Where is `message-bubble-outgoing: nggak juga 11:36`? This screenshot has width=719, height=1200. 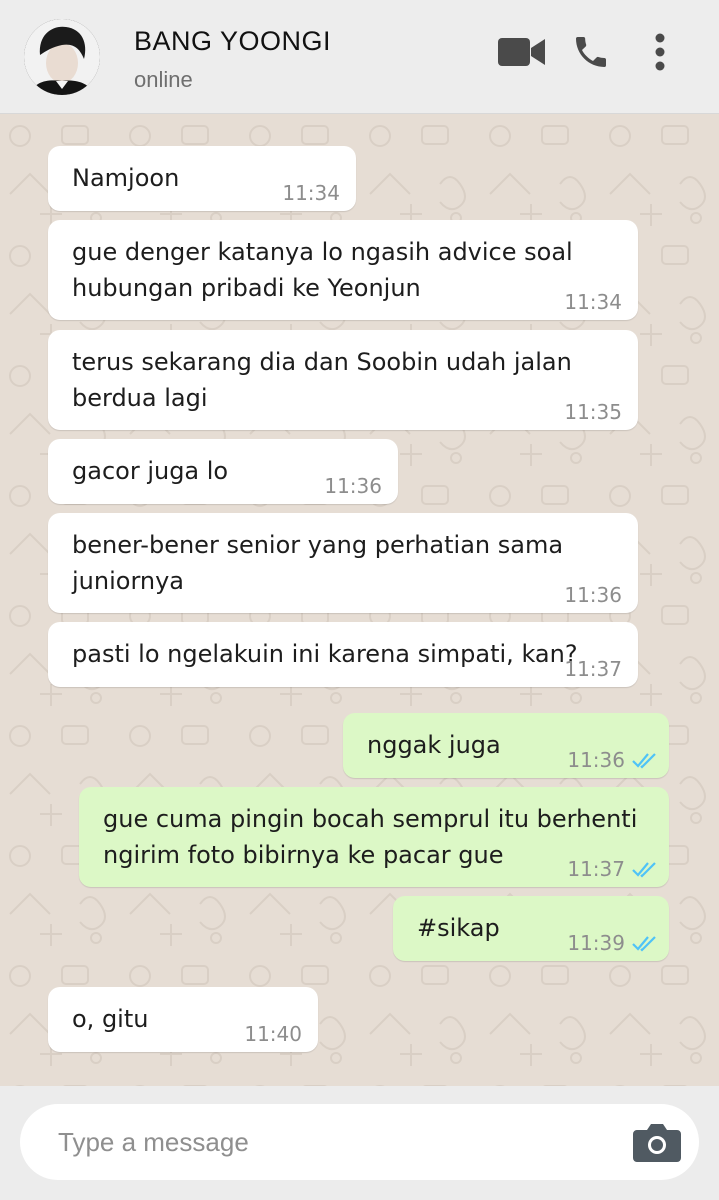
message-bubble-outgoing: nggak juga 11:36 is located at coordinates (506, 745).